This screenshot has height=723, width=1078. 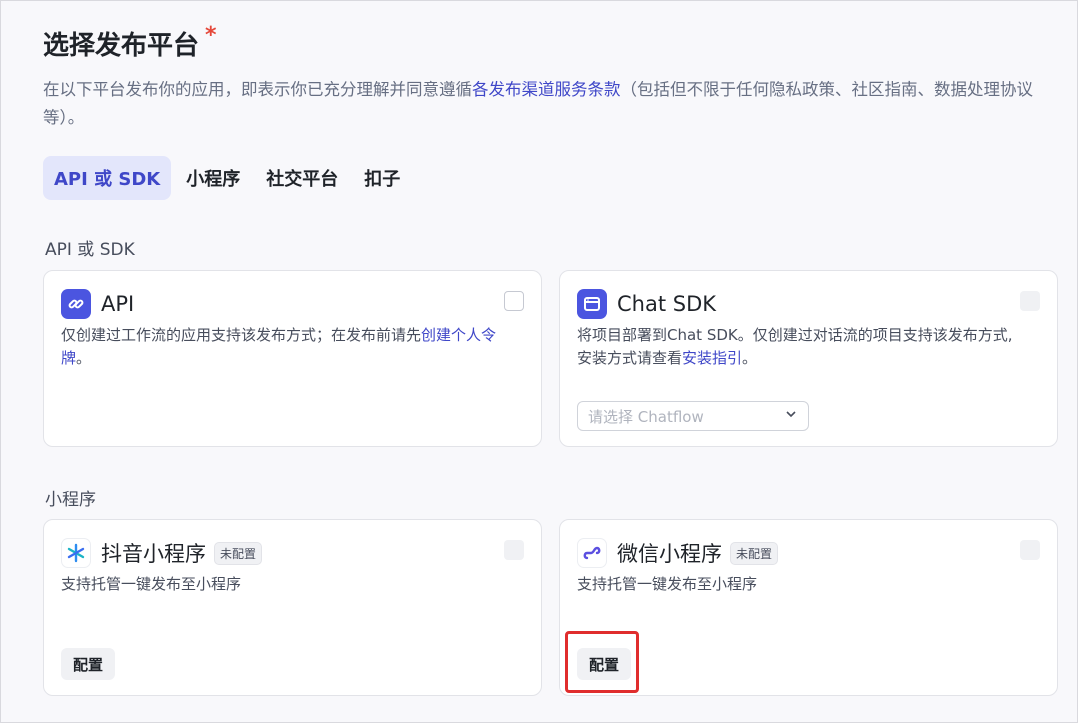 What do you see at coordinates (791, 416) in the screenshot?
I see `chevron-down-icon` at bounding box center [791, 416].